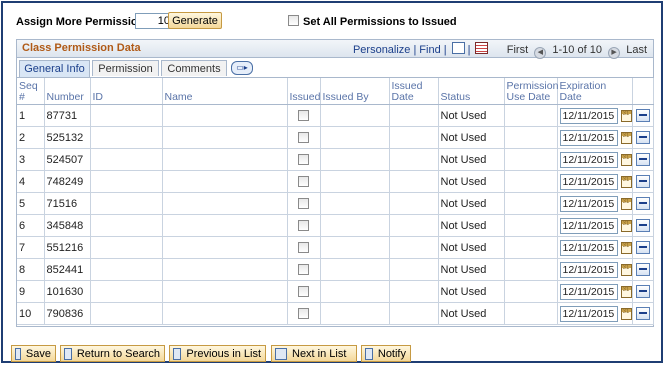  I want to click on cell-number: 790836, so click(67, 313).